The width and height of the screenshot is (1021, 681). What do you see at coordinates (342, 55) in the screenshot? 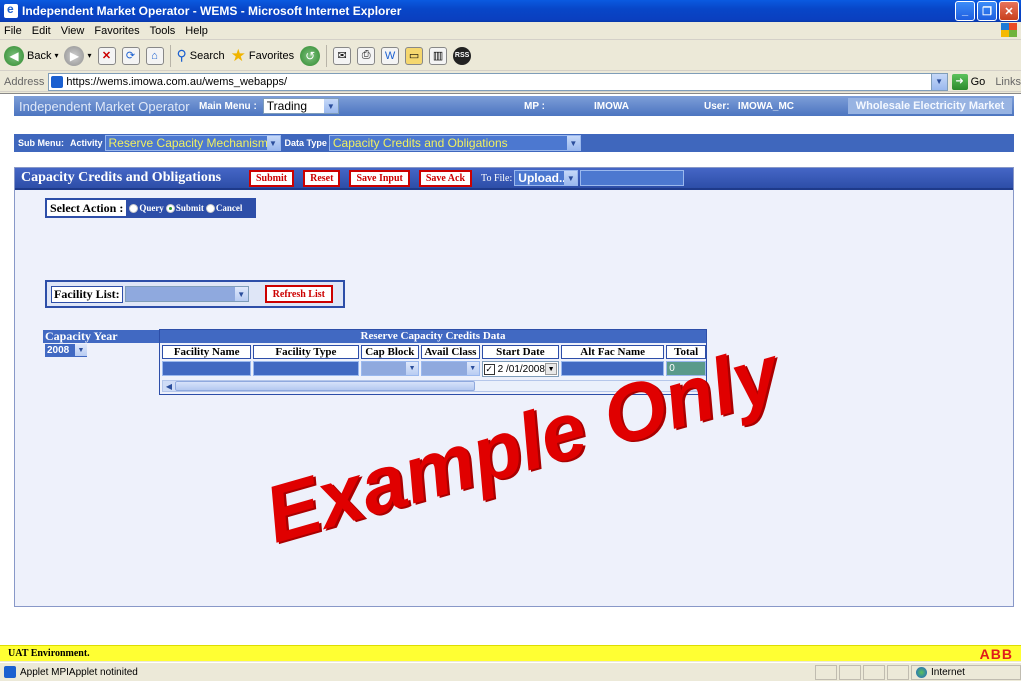
I see `mail-icon: ✉` at bounding box center [342, 55].